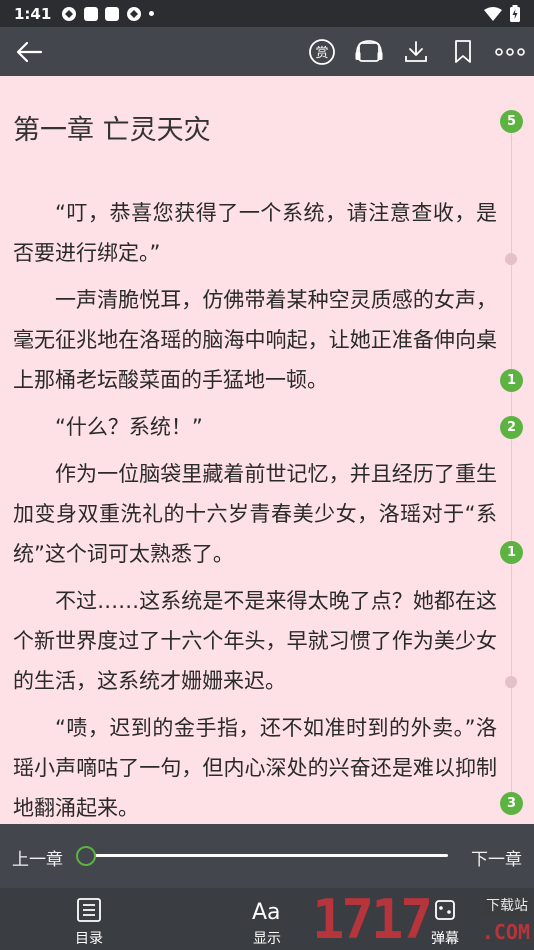  I want to click on watermark-logo: 1717, so click(372, 919).